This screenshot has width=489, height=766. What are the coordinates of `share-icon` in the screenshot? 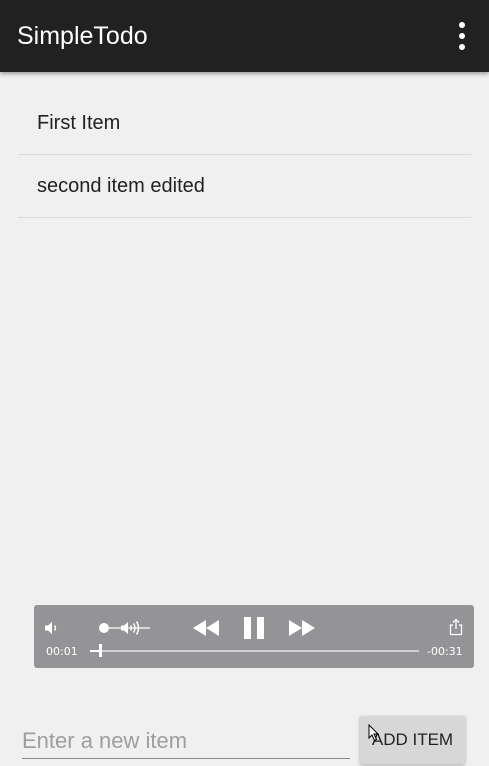 It's located at (456, 627).